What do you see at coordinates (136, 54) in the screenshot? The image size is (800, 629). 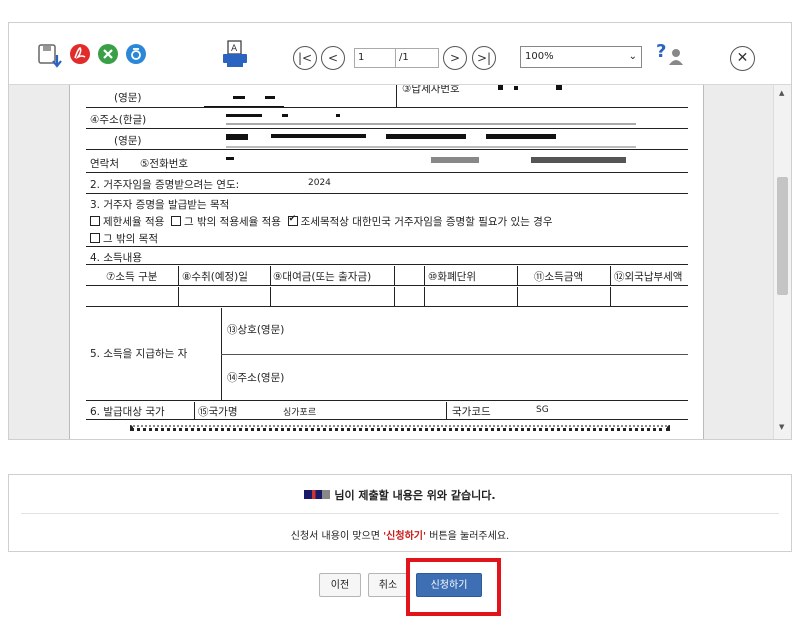 I see `hwp-icon` at bounding box center [136, 54].